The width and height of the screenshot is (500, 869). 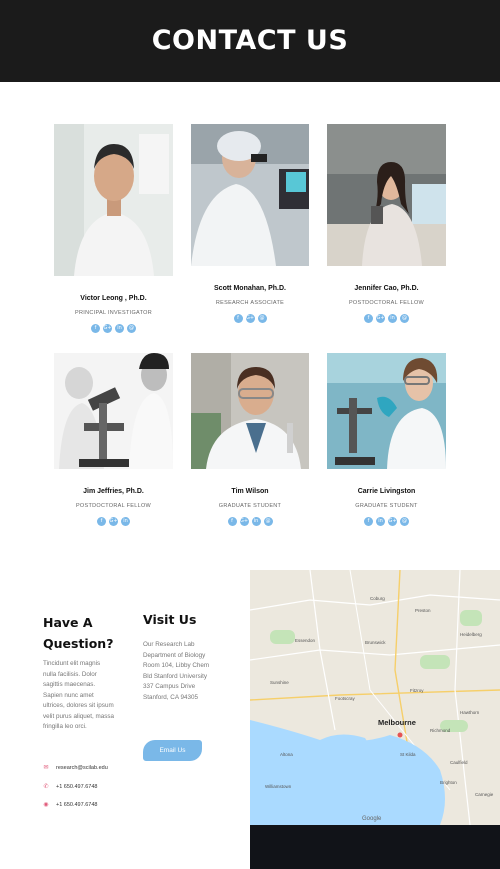 I want to click on page-title: CONTACT US, so click(x=250, y=40).